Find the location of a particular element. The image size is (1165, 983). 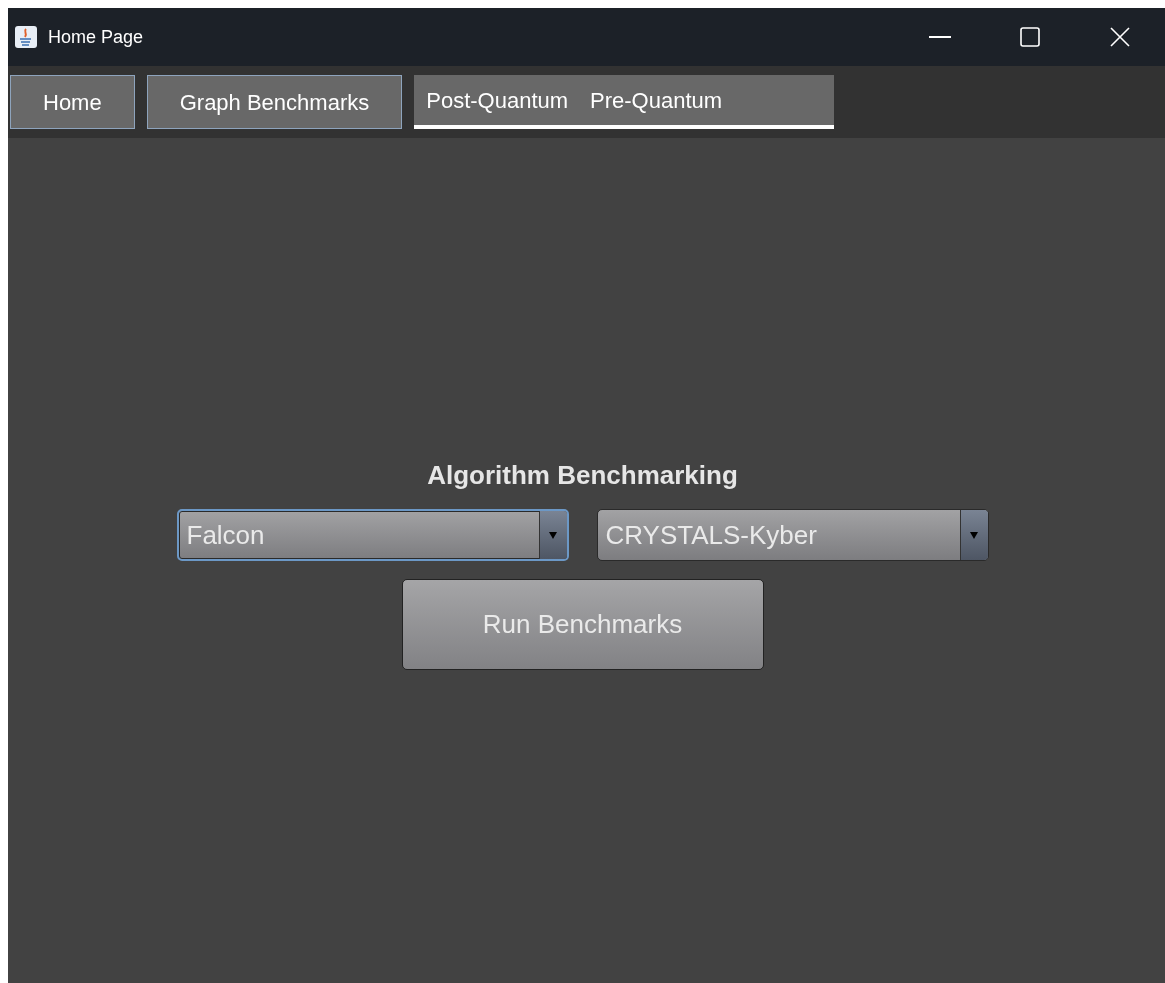

dropdown-value: CRYSTALS-Kyber is located at coordinates (711, 535).